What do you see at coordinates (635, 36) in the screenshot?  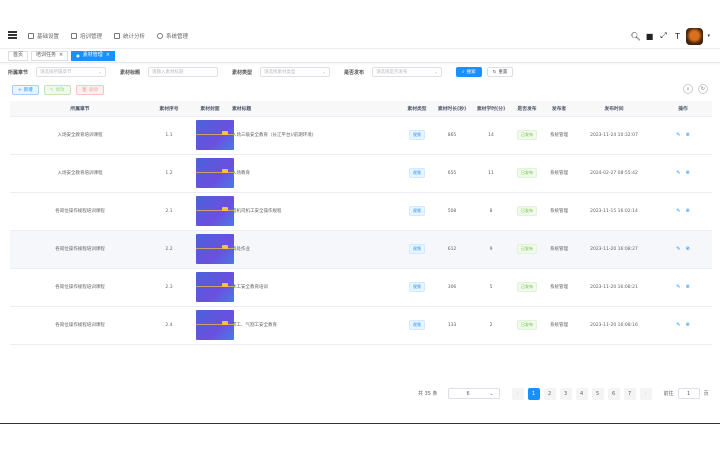 I see `search-icon: 🔍︎` at bounding box center [635, 36].